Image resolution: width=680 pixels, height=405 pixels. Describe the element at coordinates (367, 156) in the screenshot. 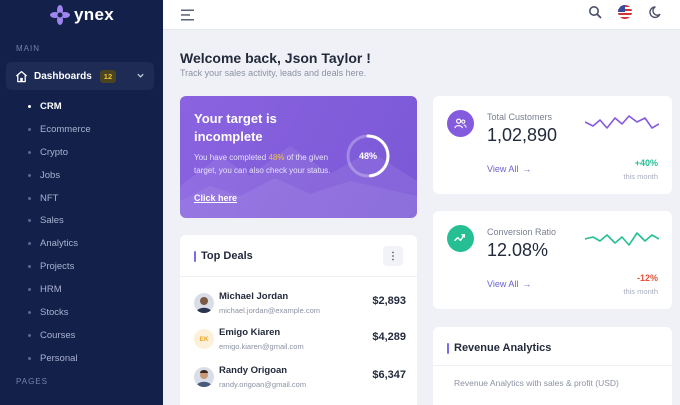

I see `target-percent-label: 48%` at that location.